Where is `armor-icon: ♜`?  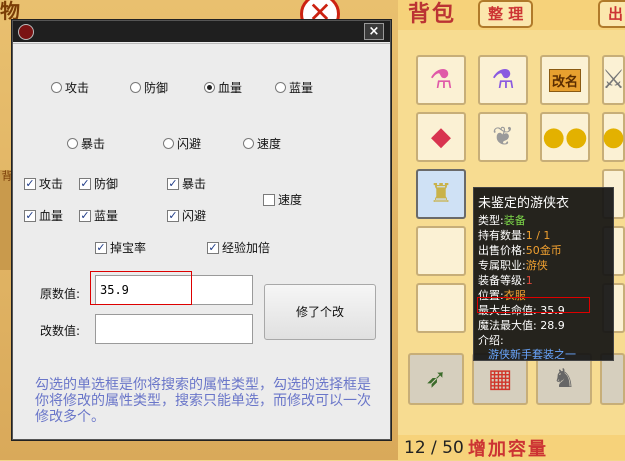 armor-icon: ♜ is located at coordinates (441, 194).